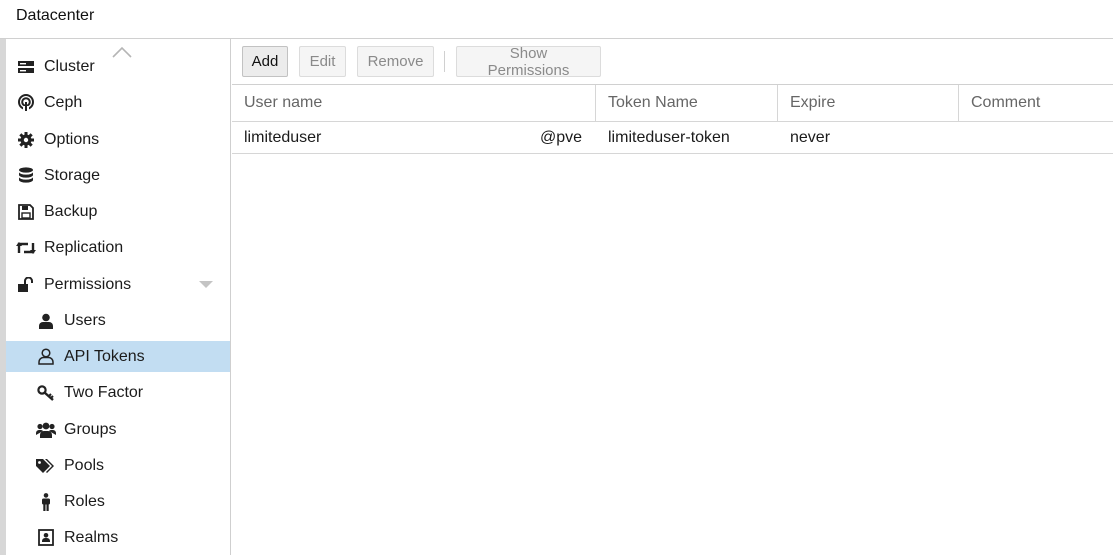 The height and width of the screenshot is (555, 1113). I want to click on sidebar-item-api-tokens: API Tokens, so click(118, 356).